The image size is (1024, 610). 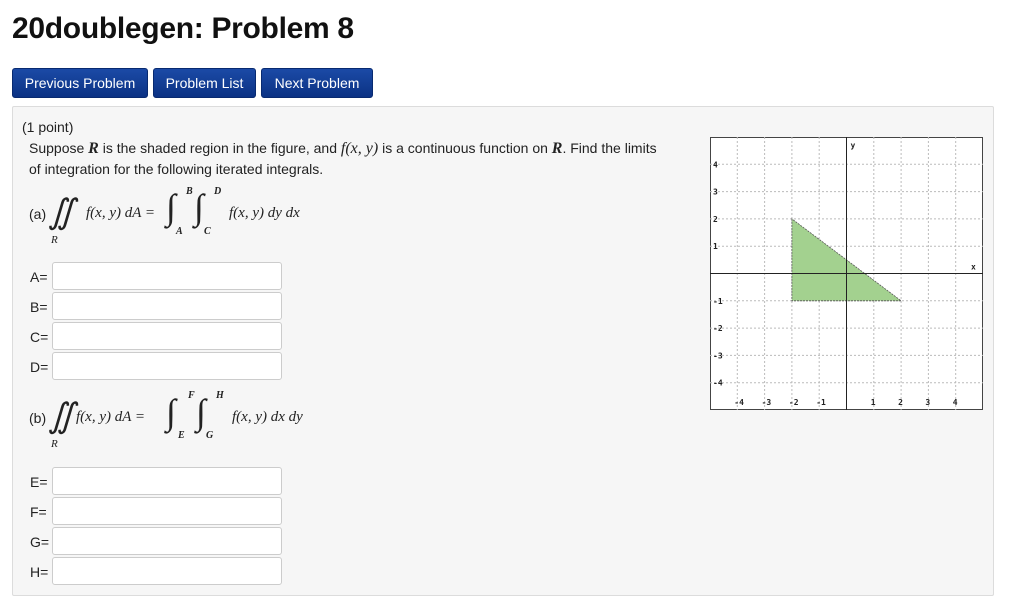 What do you see at coordinates (120, 213) in the screenshot?
I see `lhs-a: f(x, y) dA =` at bounding box center [120, 213].